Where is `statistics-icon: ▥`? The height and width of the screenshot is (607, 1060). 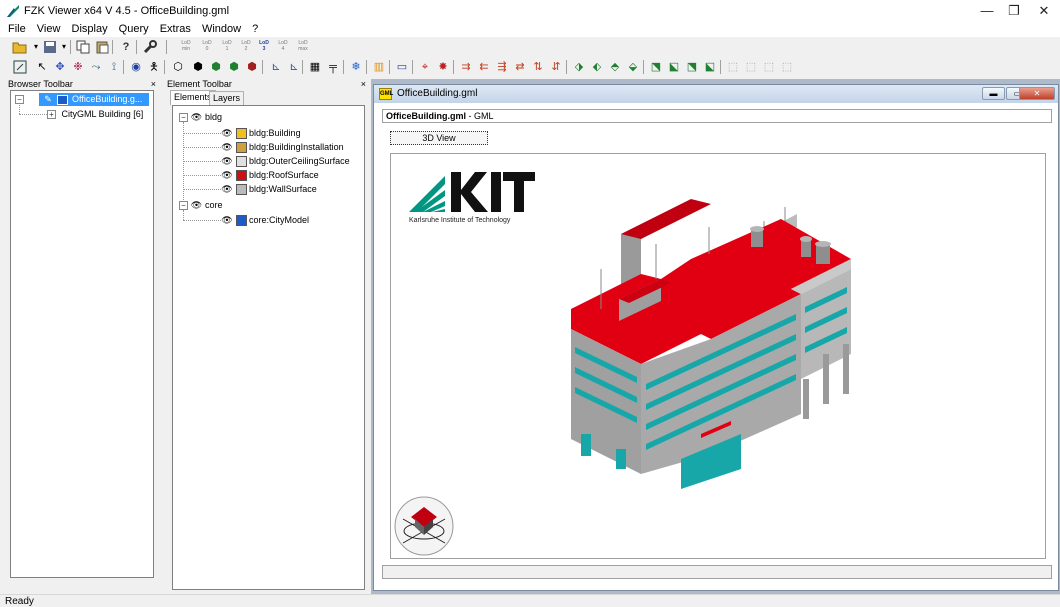 statistics-icon: ▥ is located at coordinates (379, 67).